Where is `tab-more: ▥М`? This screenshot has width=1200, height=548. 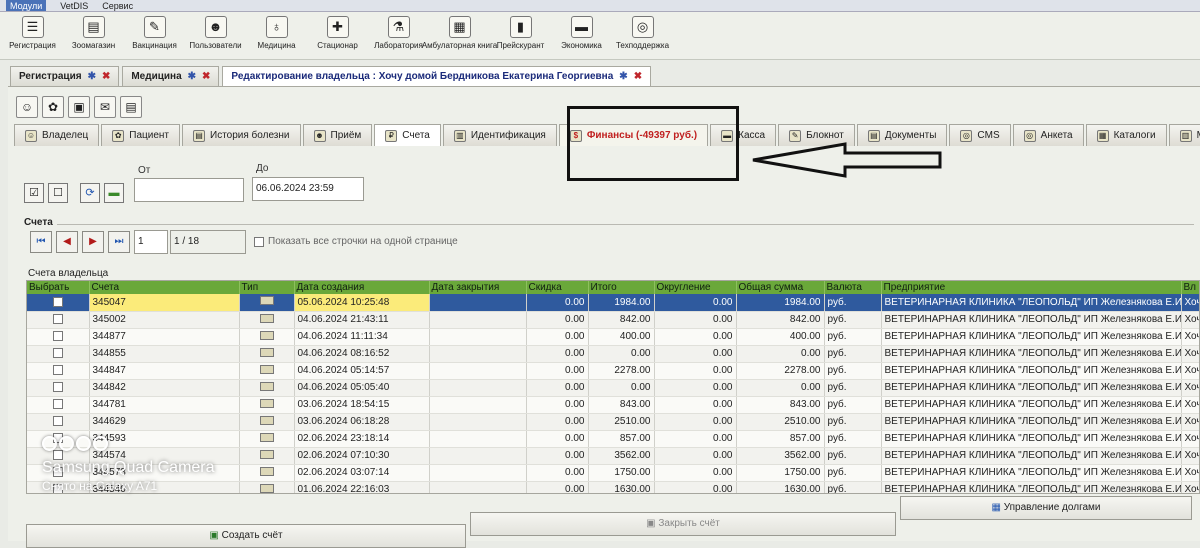
tab-more: ▥М is located at coordinates (1184, 135).